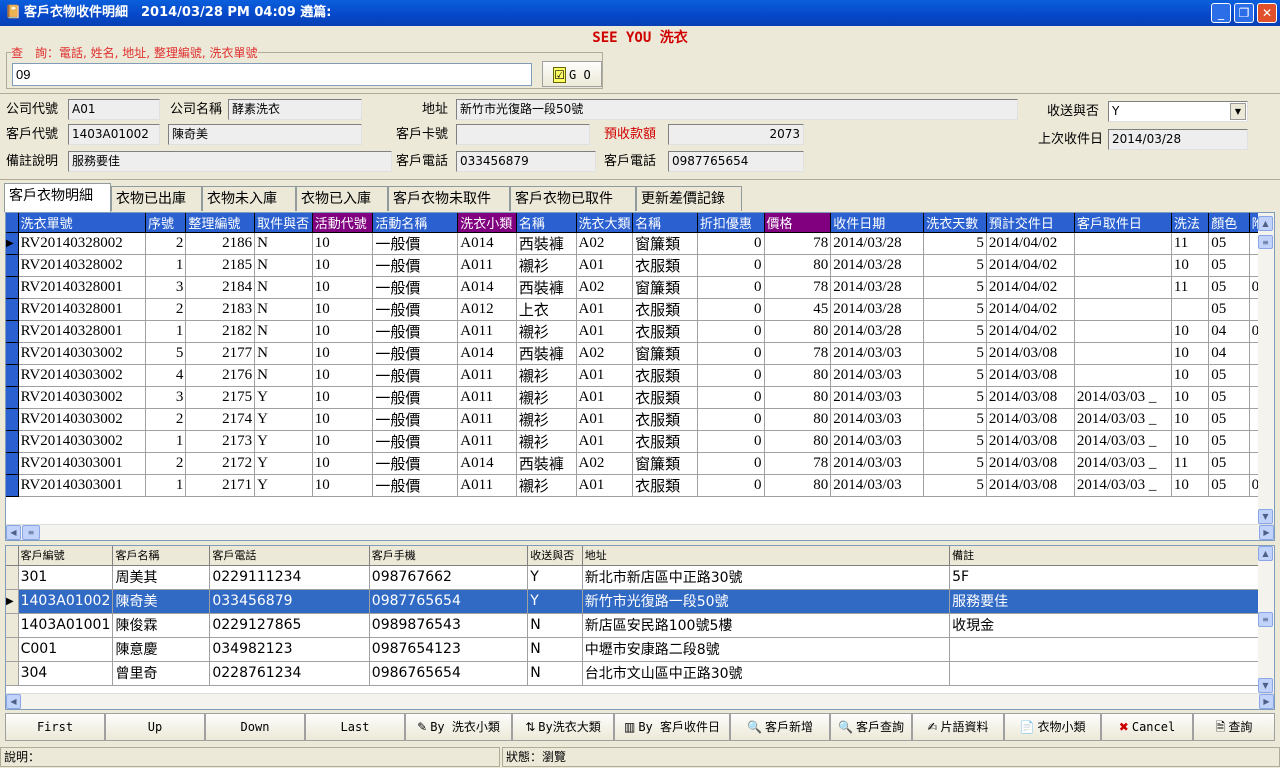 The height and width of the screenshot is (768, 1280). What do you see at coordinates (572, 74) in the screenshot?
I see `go-button: ☑ G O` at bounding box center [572, 74].